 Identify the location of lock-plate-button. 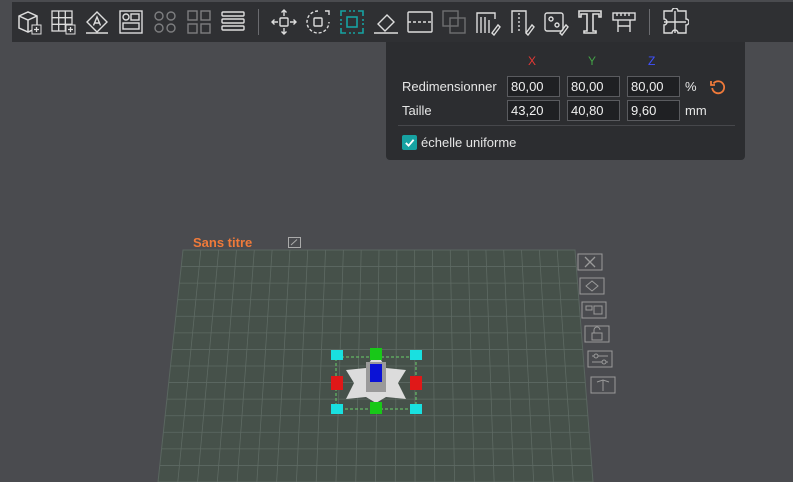
(597, 334).